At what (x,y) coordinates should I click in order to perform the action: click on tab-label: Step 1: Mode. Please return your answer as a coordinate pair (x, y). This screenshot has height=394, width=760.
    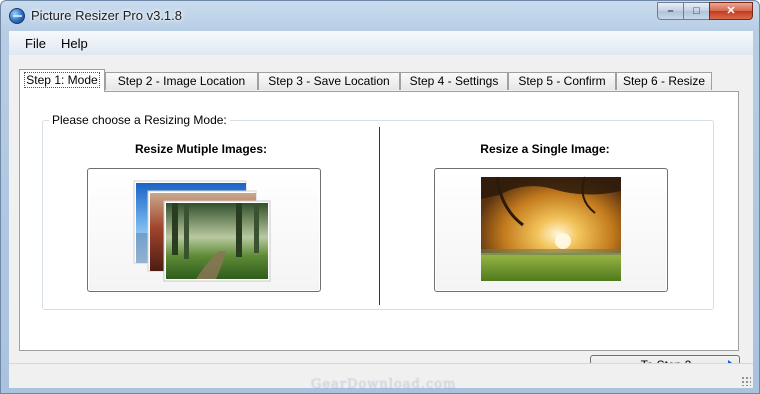
    Looking at the image, I should click on (62, 80).